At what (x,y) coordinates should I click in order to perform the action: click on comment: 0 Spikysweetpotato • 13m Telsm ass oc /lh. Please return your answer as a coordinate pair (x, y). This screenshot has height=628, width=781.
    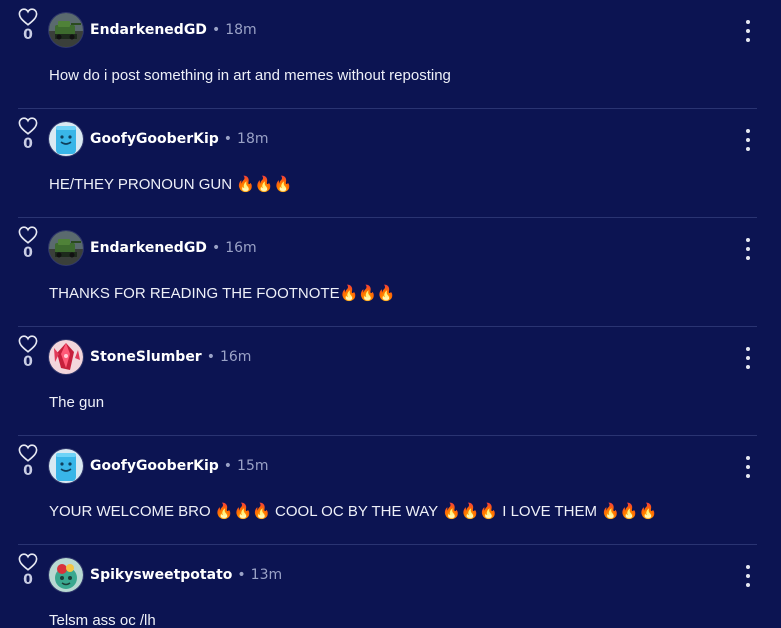
    Looking at the image, I should click on (390, 586).